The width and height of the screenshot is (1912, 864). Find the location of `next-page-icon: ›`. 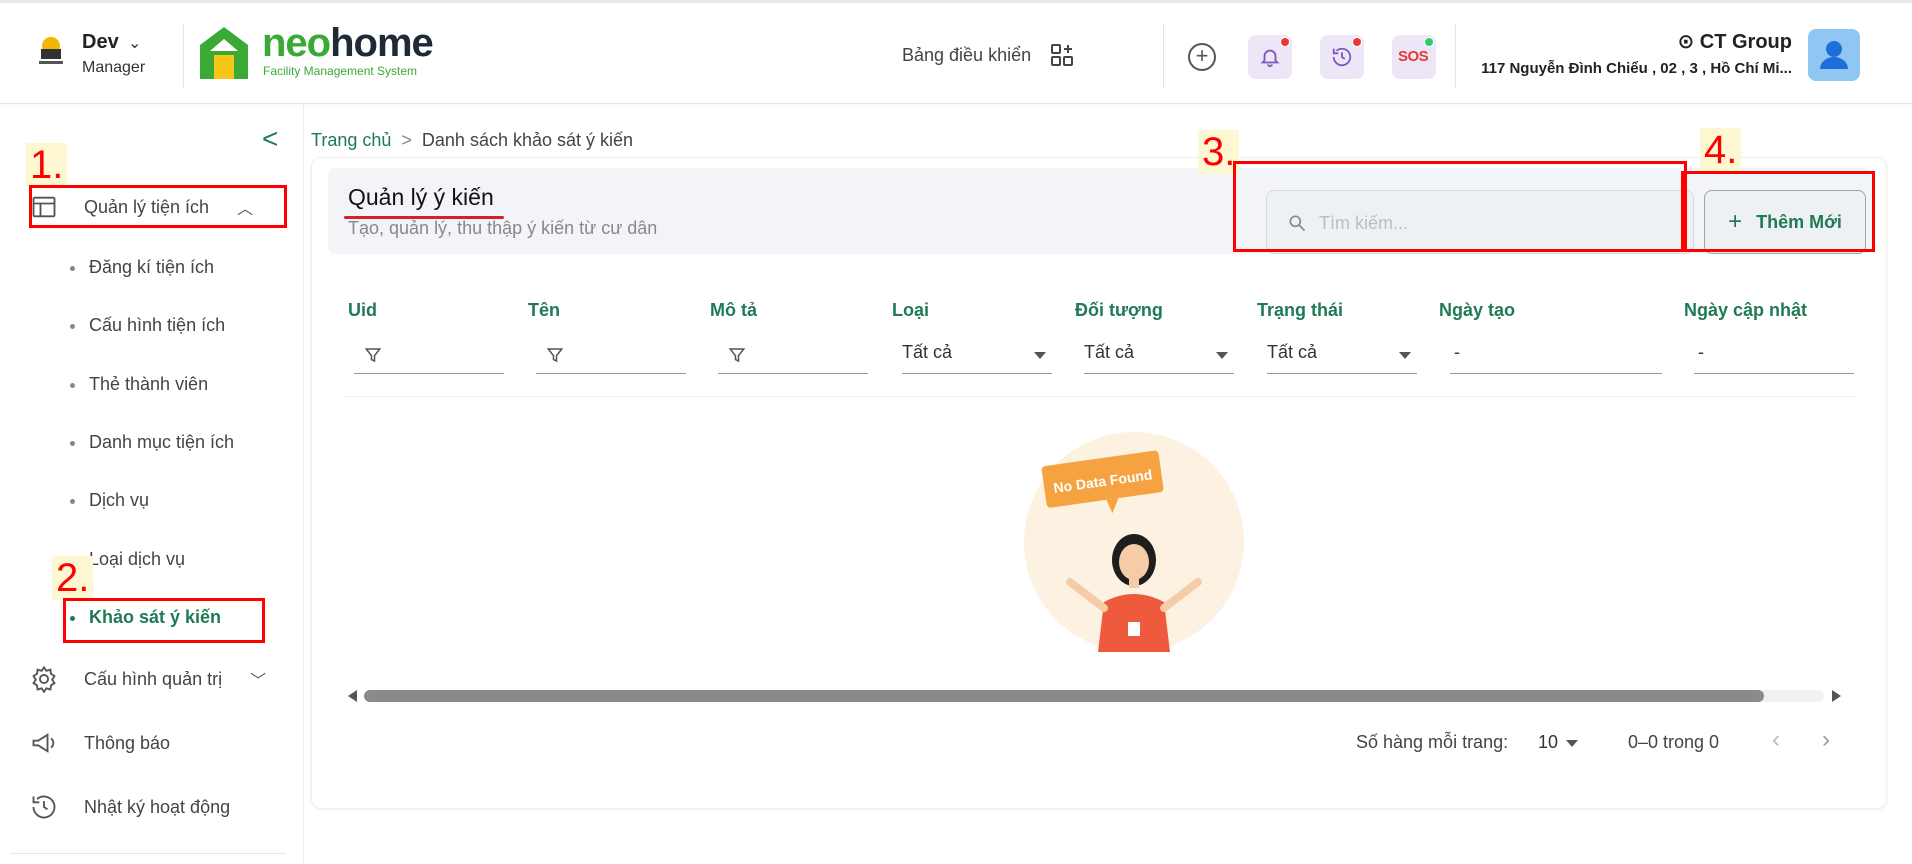

next-page-icon: › is located at coordinates (1826, 740).